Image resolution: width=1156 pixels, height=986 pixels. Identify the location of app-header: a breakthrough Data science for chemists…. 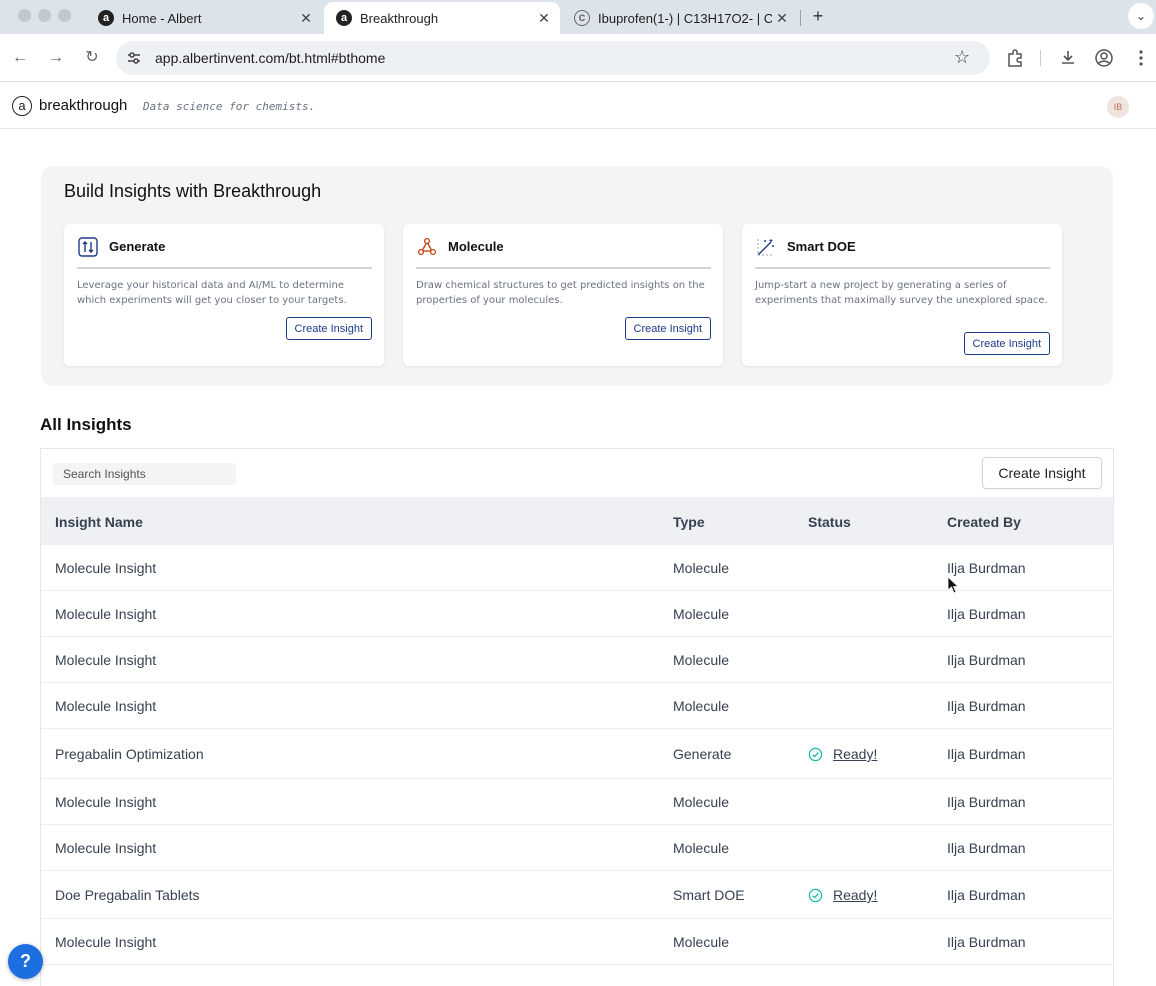
(578, 106).